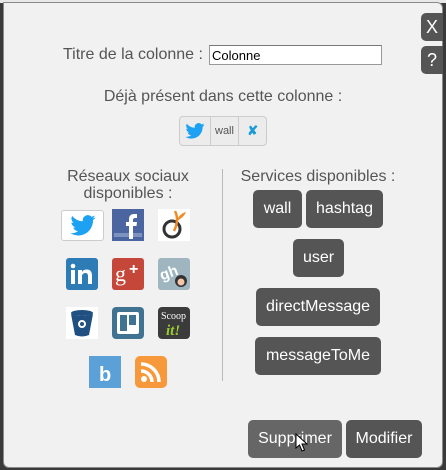  I want to click on twitter-network-icon, so click(82, 225).